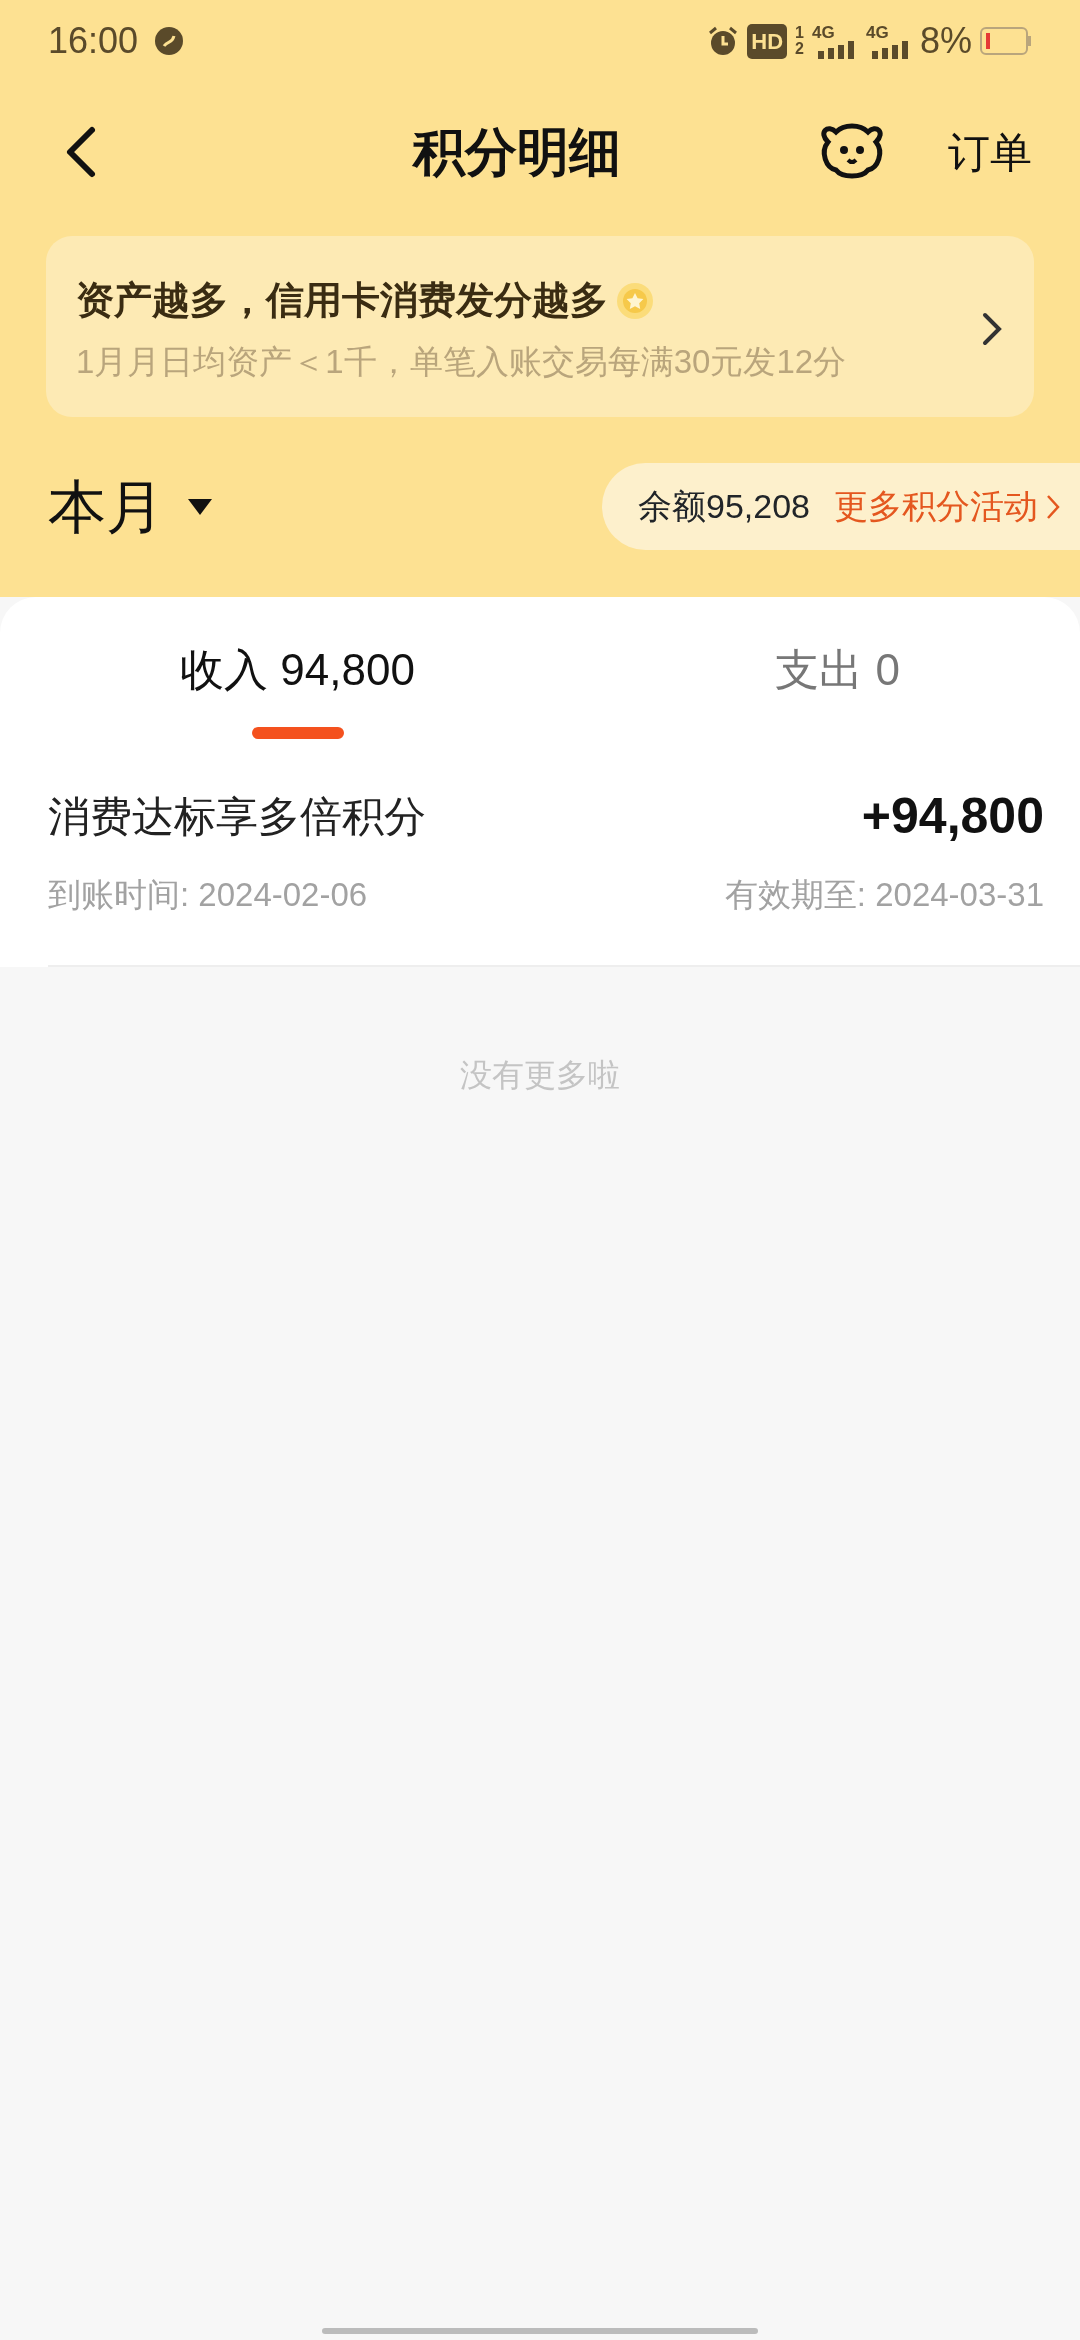 Image resolution: width=1080 pixels, height=2340 pixels. I want to click on sim-label: 1, so click(799, 33).